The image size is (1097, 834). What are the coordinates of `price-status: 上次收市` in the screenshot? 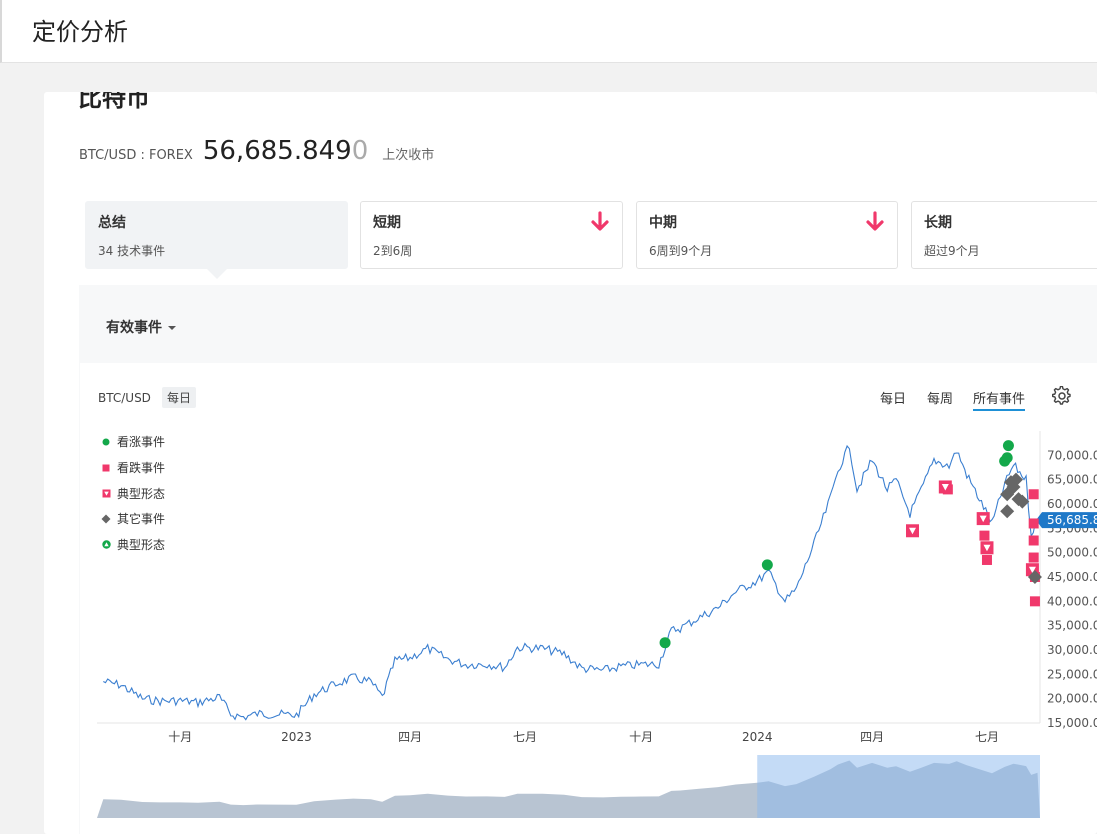 It's located at (408, 155).